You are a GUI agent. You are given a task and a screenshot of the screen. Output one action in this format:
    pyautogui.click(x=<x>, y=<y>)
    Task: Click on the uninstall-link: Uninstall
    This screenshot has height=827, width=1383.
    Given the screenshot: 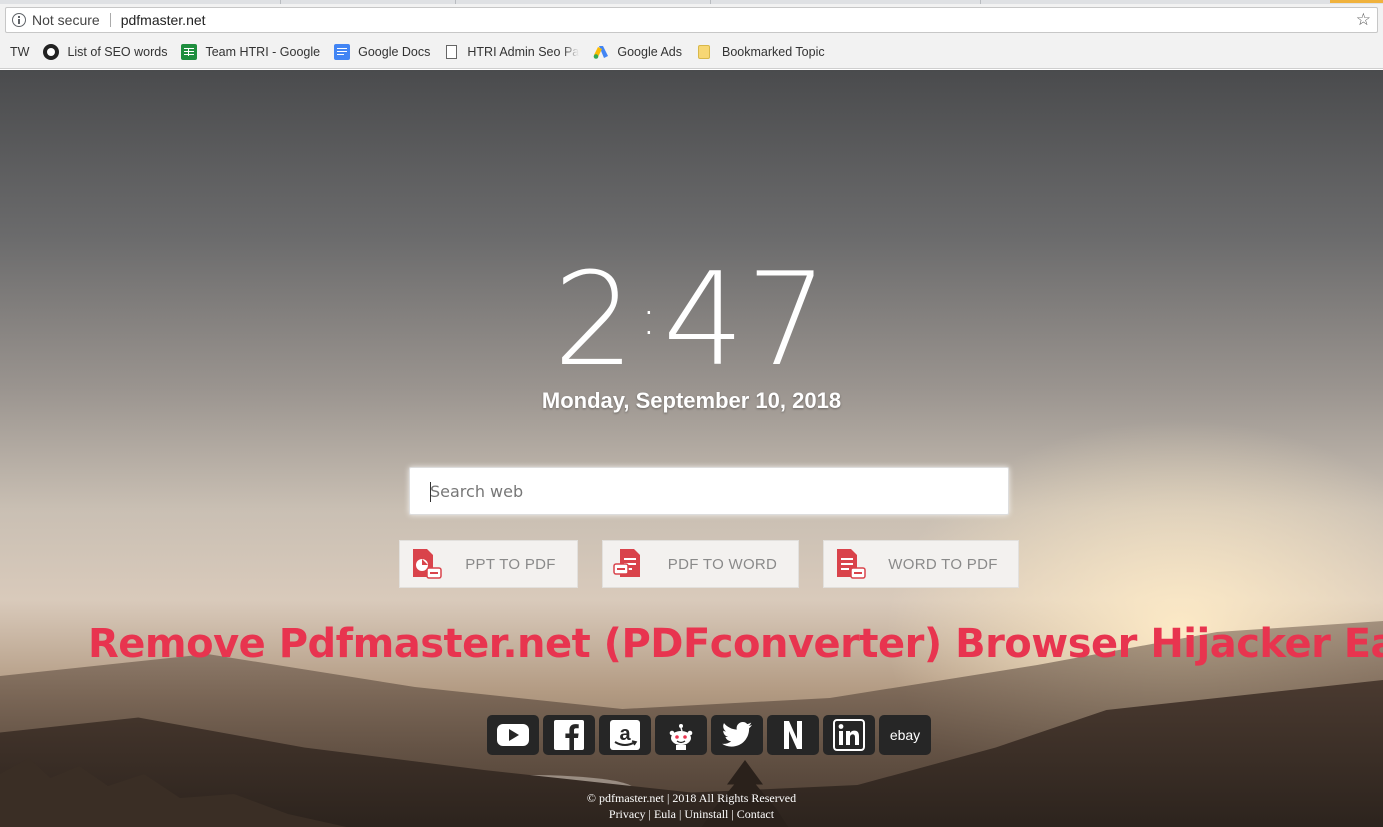 What is the action you would take?
    pyautogui.click(x=706, y=814)
    